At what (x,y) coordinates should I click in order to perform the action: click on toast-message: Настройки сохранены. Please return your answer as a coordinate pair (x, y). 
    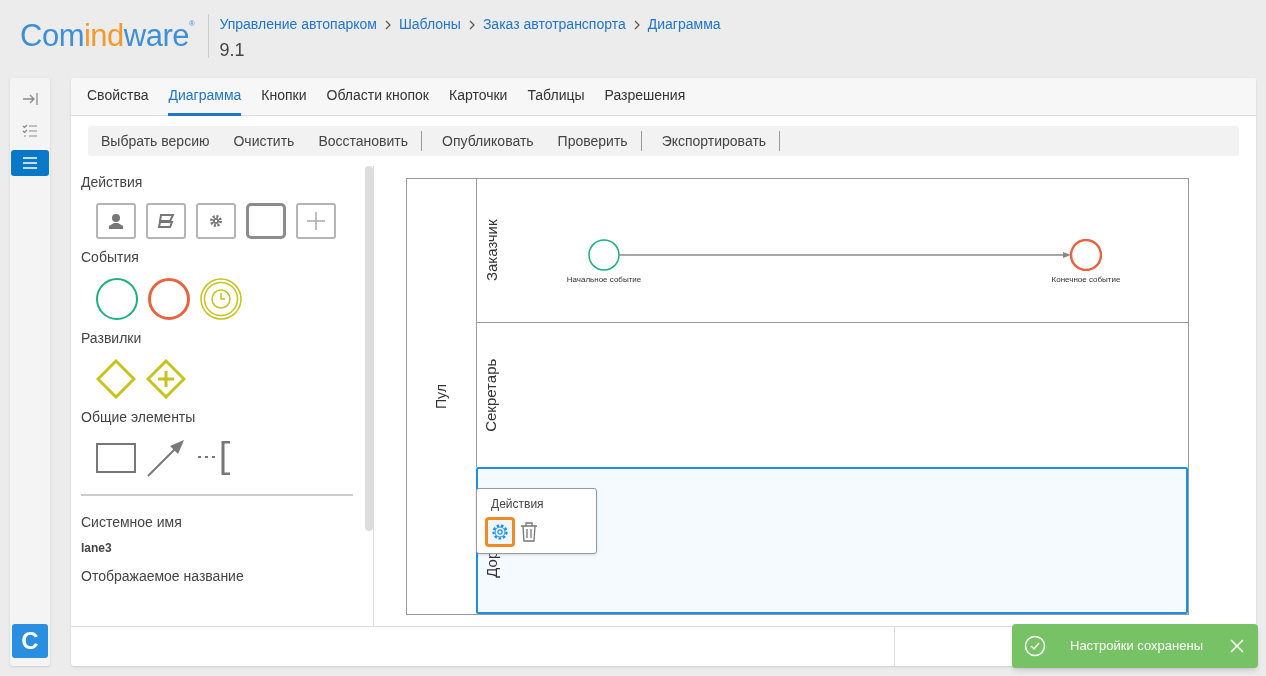
    Looking at the image, I should click on (1136, 646).